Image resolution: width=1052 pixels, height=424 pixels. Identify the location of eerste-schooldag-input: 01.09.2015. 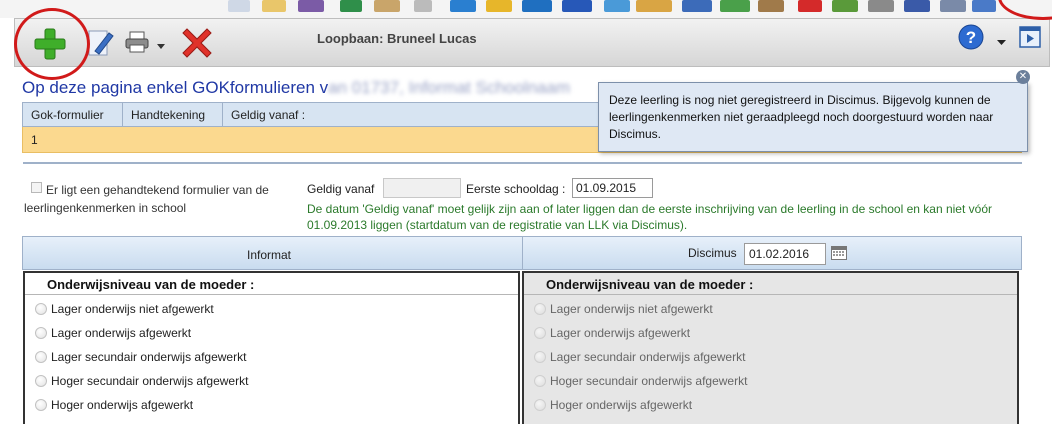
(612, 188).